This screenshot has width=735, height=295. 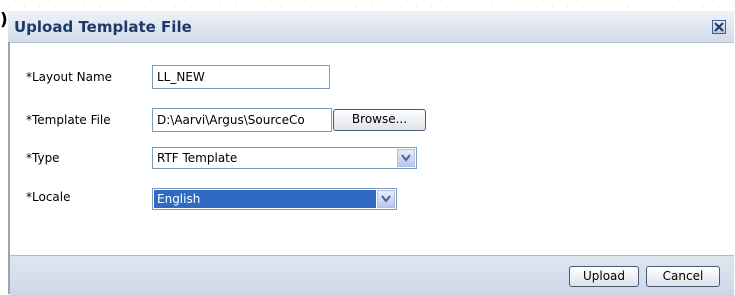 I want to click on template-file-label: *Template File, so click(x=68, y=120).